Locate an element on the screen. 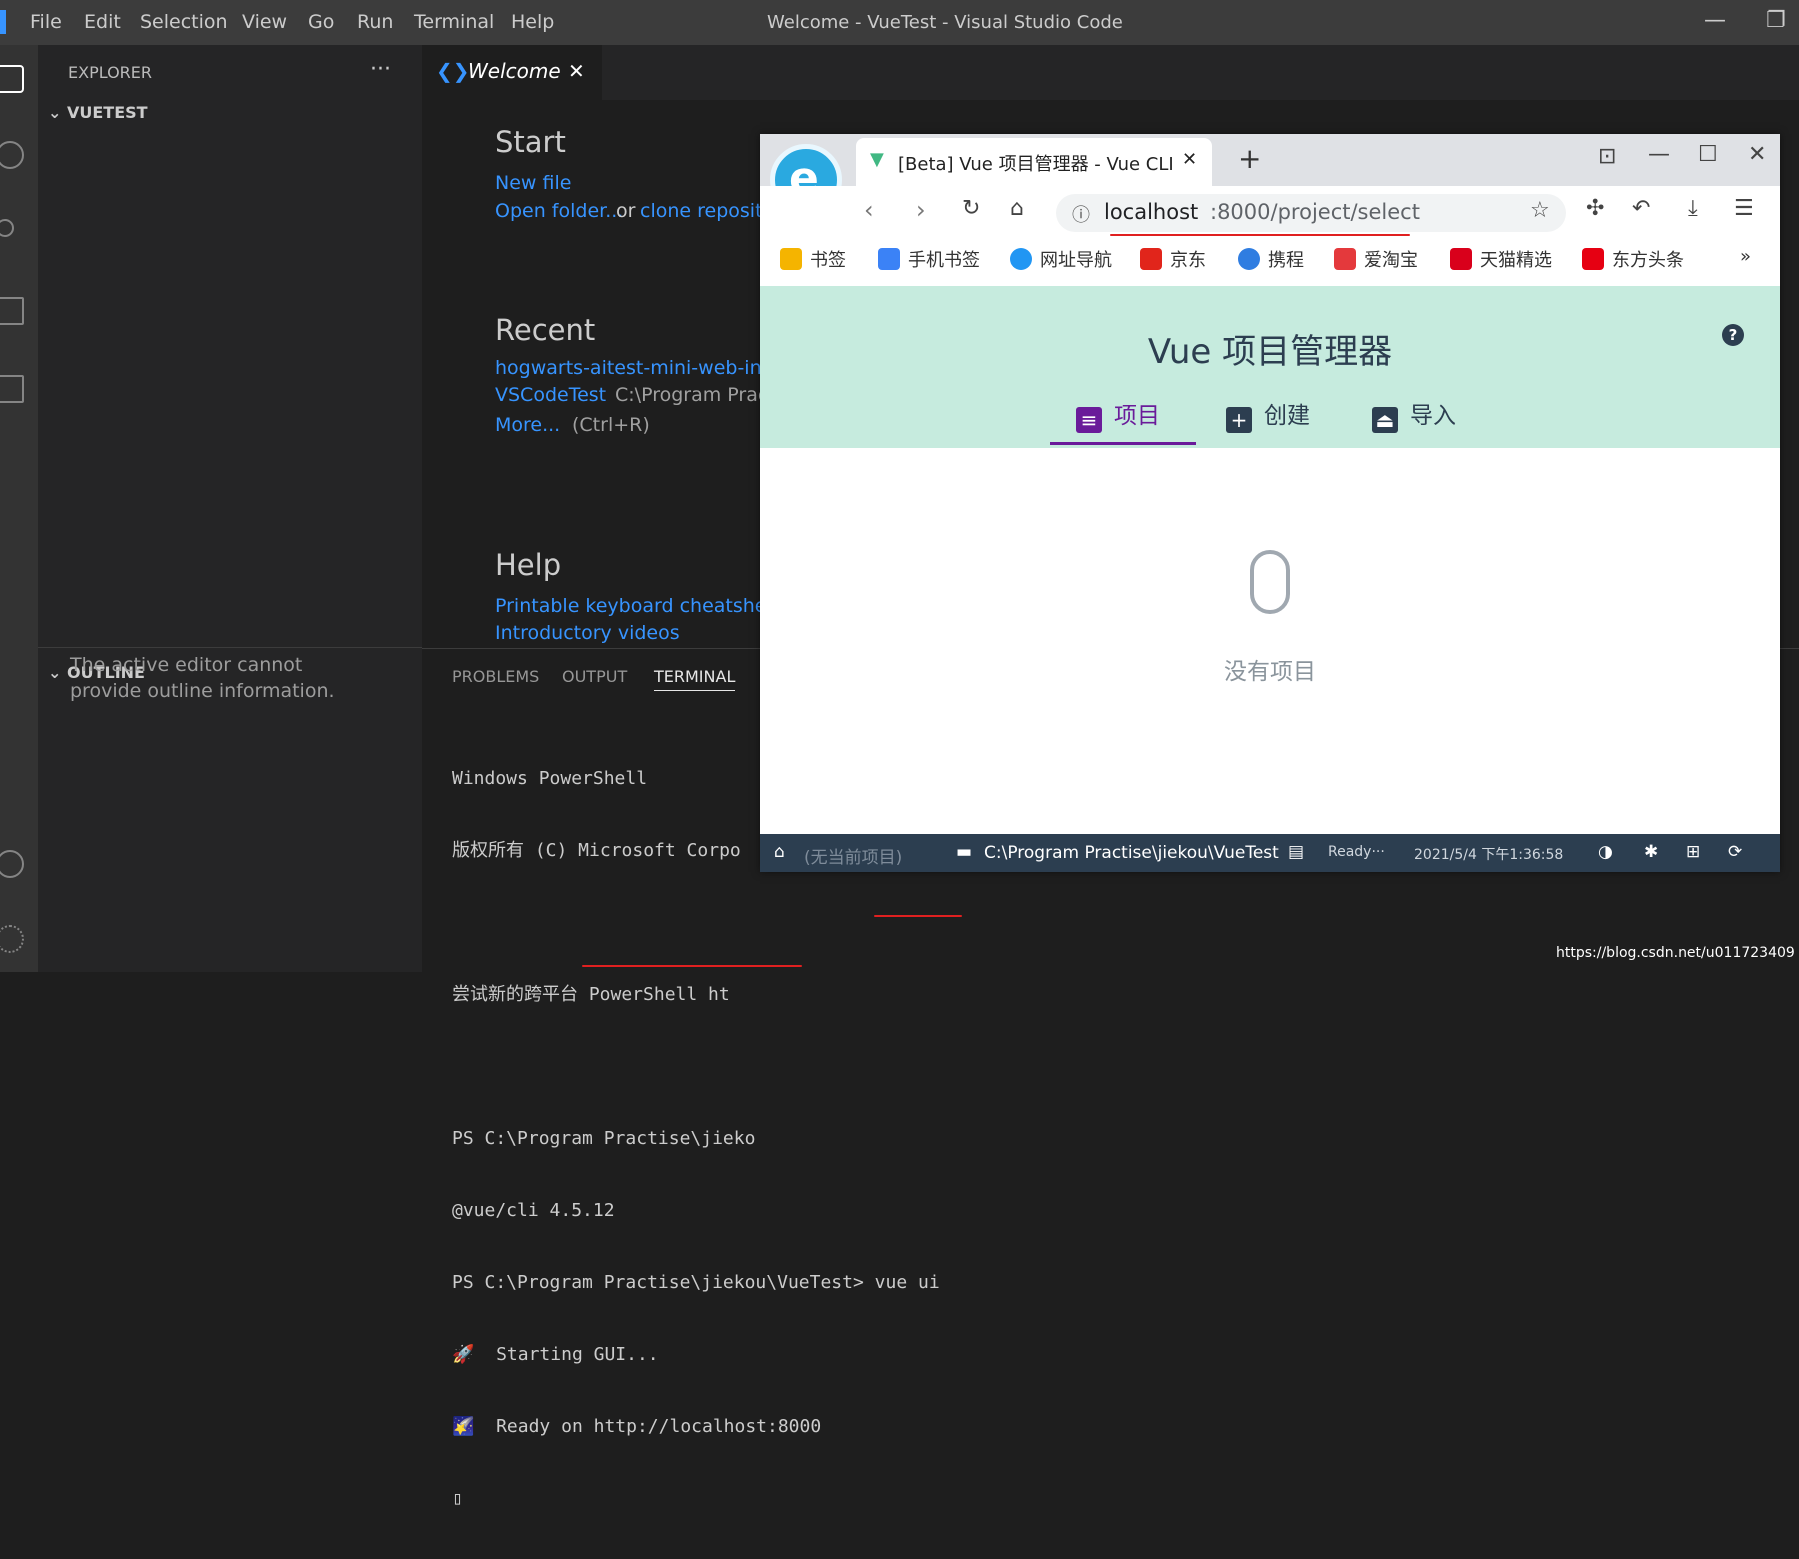  ctrip-icon is located at coordinates (1249, 259).